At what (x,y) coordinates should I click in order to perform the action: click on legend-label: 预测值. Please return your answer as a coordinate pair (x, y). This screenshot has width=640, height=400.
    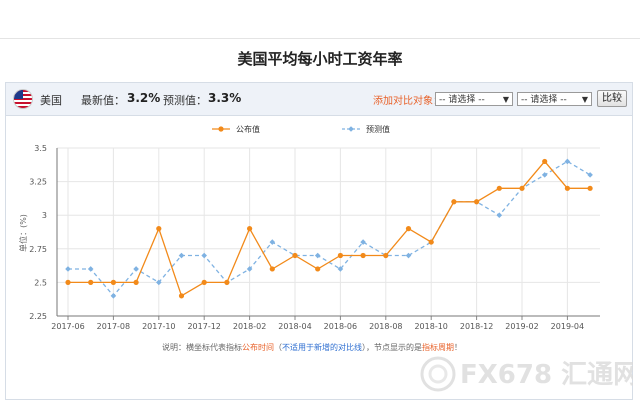
    Looking at the image, I should click on (378, 129).